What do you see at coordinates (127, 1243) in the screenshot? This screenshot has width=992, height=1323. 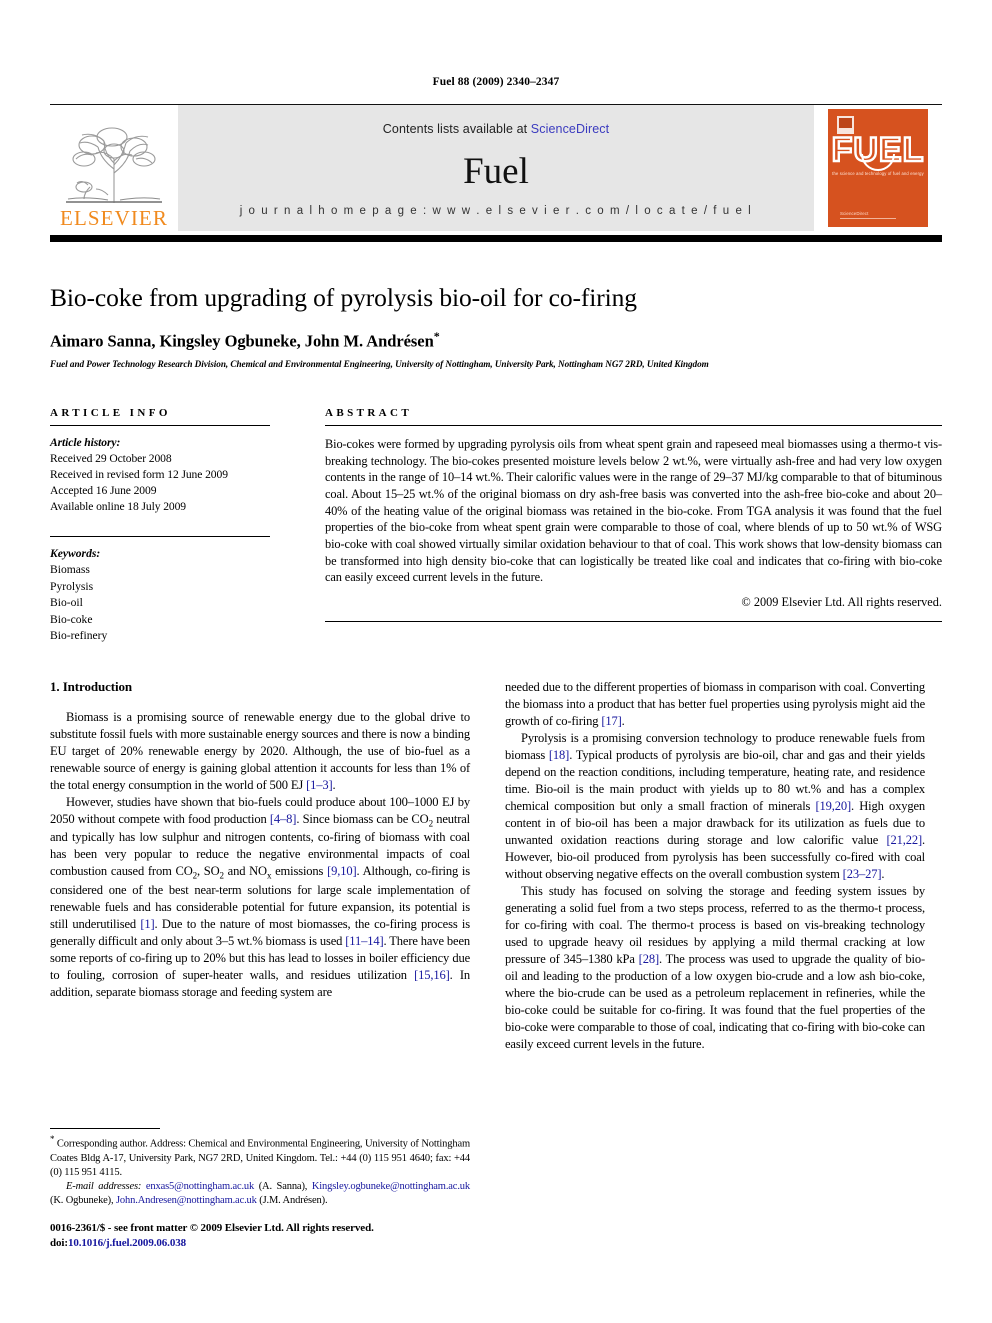 I see `doi-link: 10.1016/j.fuel.2009.06.038` at bounding box center [127, 1243].